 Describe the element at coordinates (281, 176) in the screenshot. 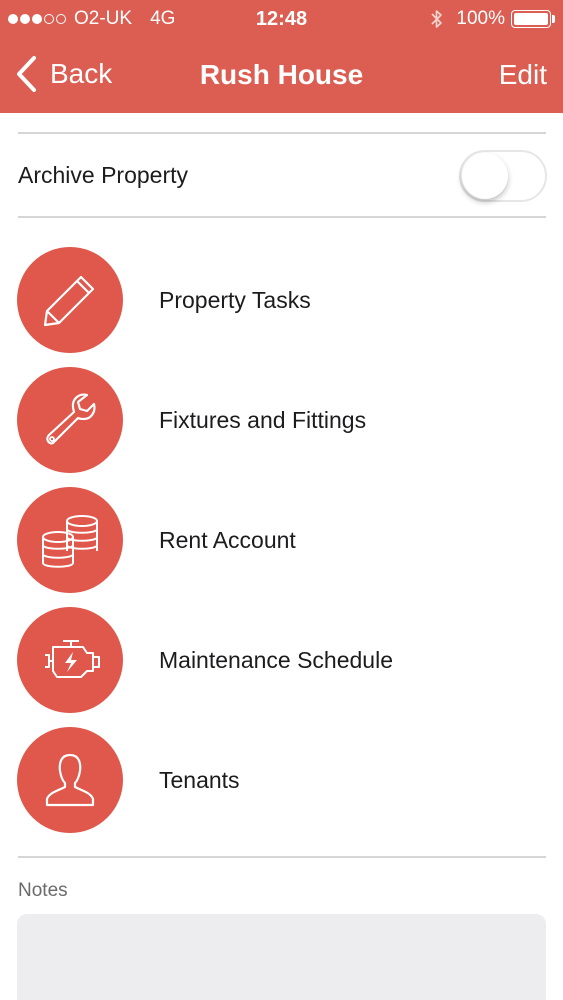

I see `archive-property-row: Archive Property` at that location.